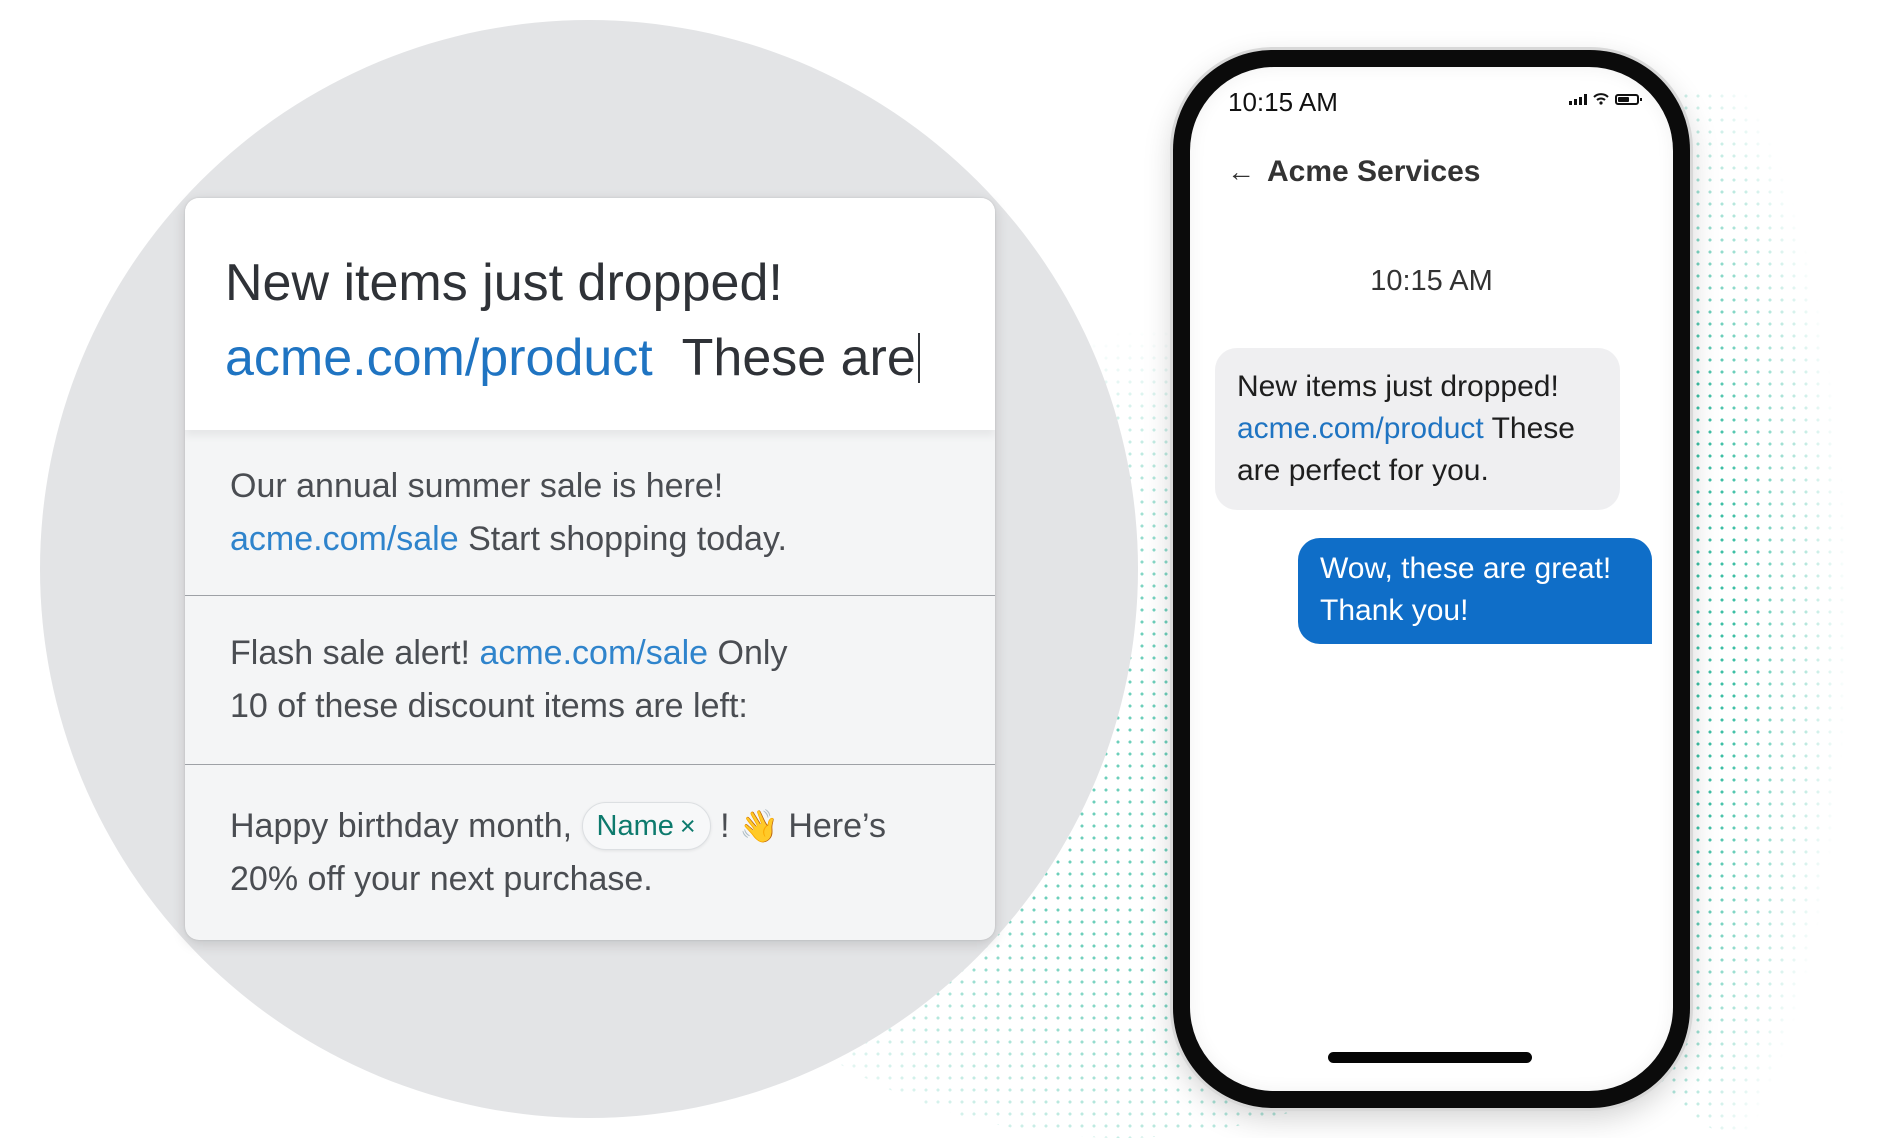  Describe the element at coordinates (1398, 386) in the screenshot. I see `message-text: New items just dropped!` at that location.